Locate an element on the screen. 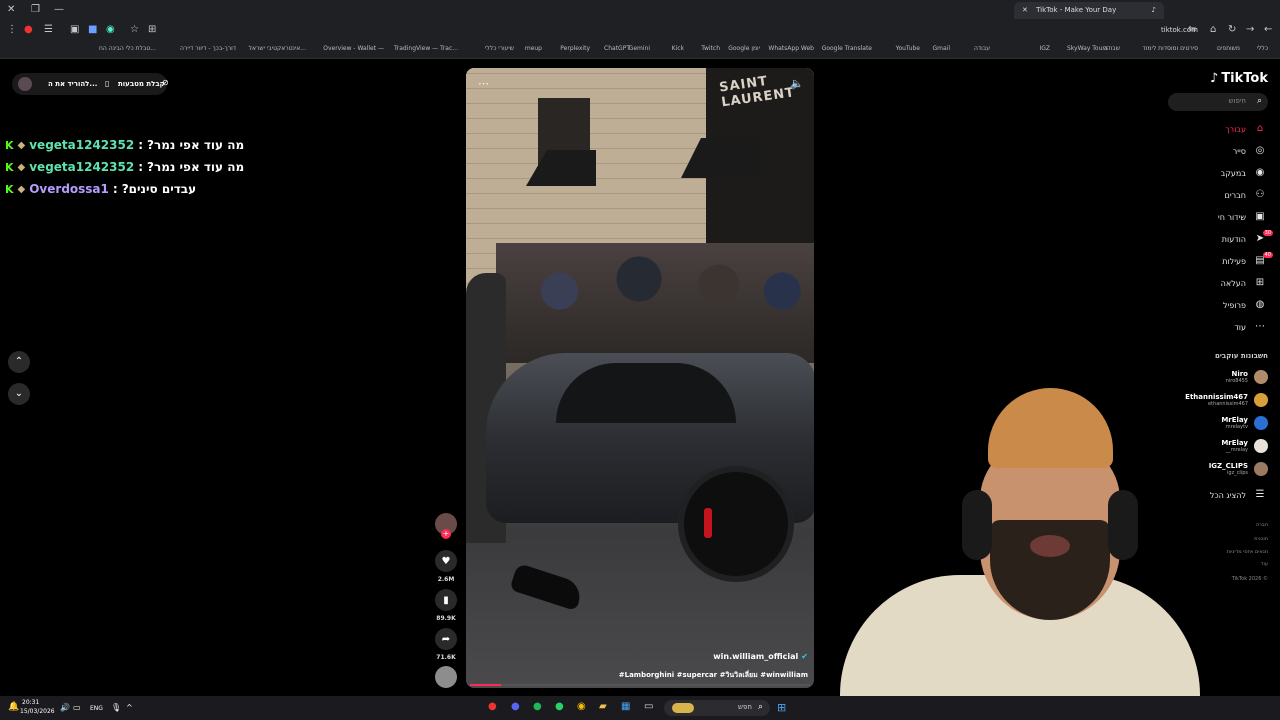  video-author: win.william_official ✔ is located at coordinates (760, 656).